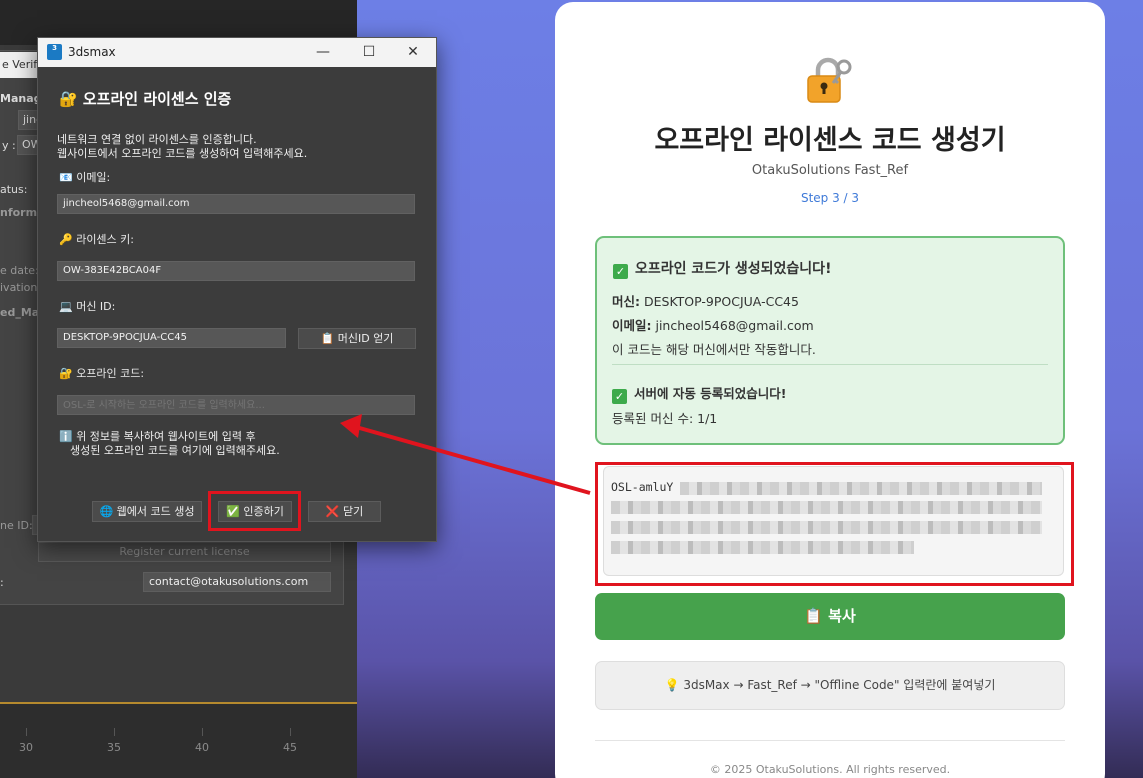  What do you see at coordinates (357, 338) in the screenshot?
I see `get-machine-id-button: 📋 머신ID 얻기` at bounding box center [357, 338].